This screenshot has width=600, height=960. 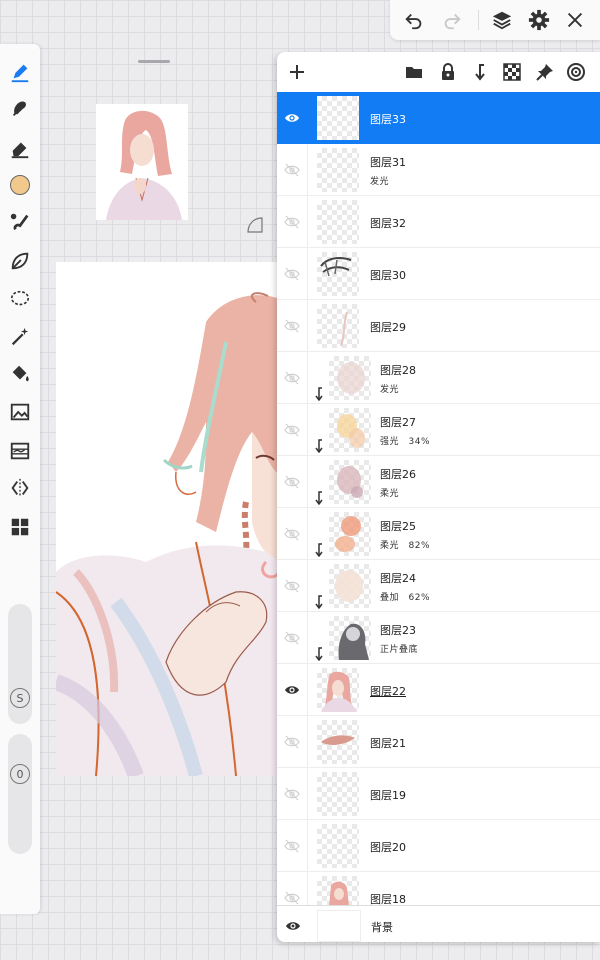 I want to click on magic-wand-icon, so click(x=20, y=337).